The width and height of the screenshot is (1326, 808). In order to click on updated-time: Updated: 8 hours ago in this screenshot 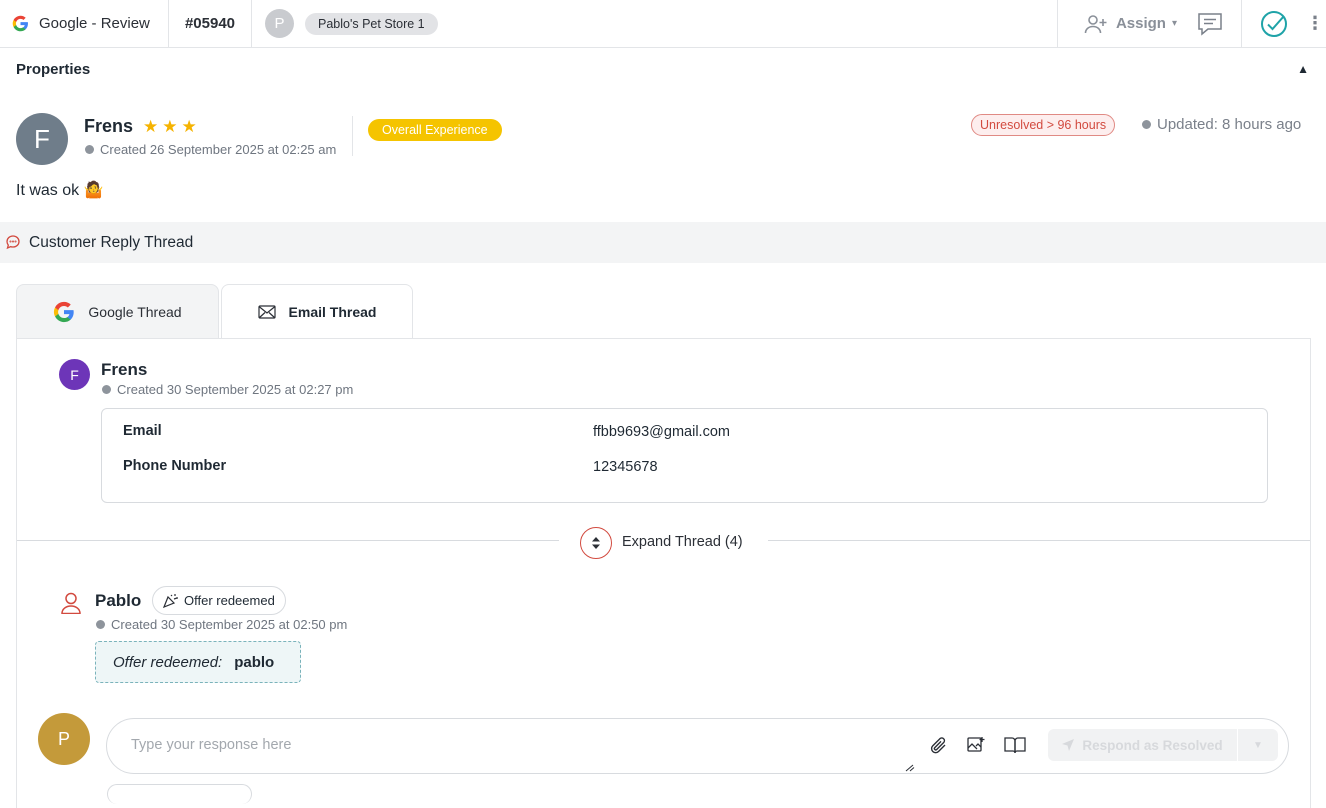, I will do `click(1221, 124)`.